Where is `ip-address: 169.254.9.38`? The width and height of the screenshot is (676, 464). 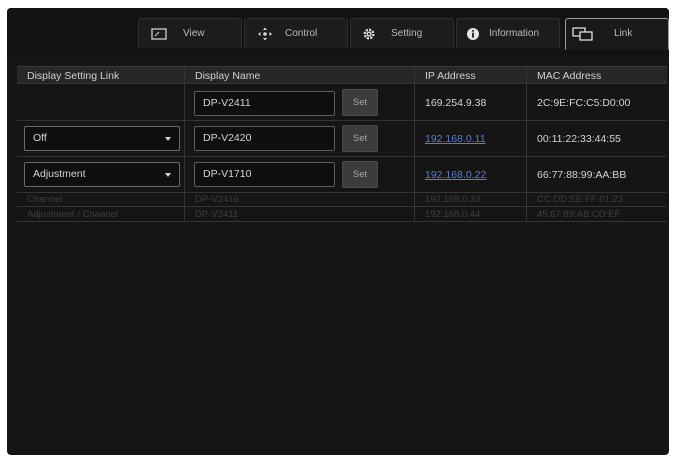
ip-address: 169.254.9.38 is located at coordinates (456, 103).